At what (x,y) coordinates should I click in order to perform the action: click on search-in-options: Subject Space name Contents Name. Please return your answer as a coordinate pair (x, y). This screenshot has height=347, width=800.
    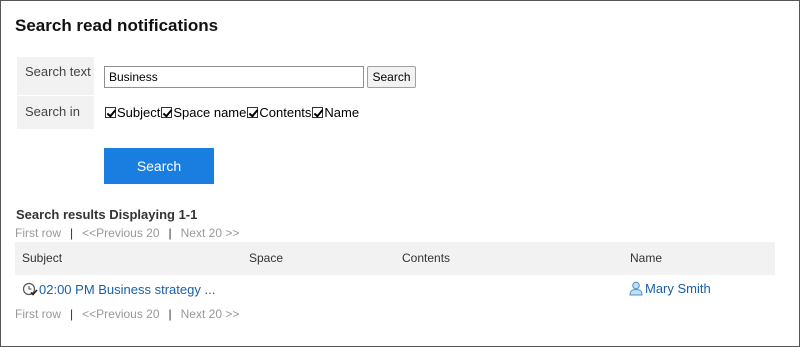
    Looking at the image, I should click on (231, 112).